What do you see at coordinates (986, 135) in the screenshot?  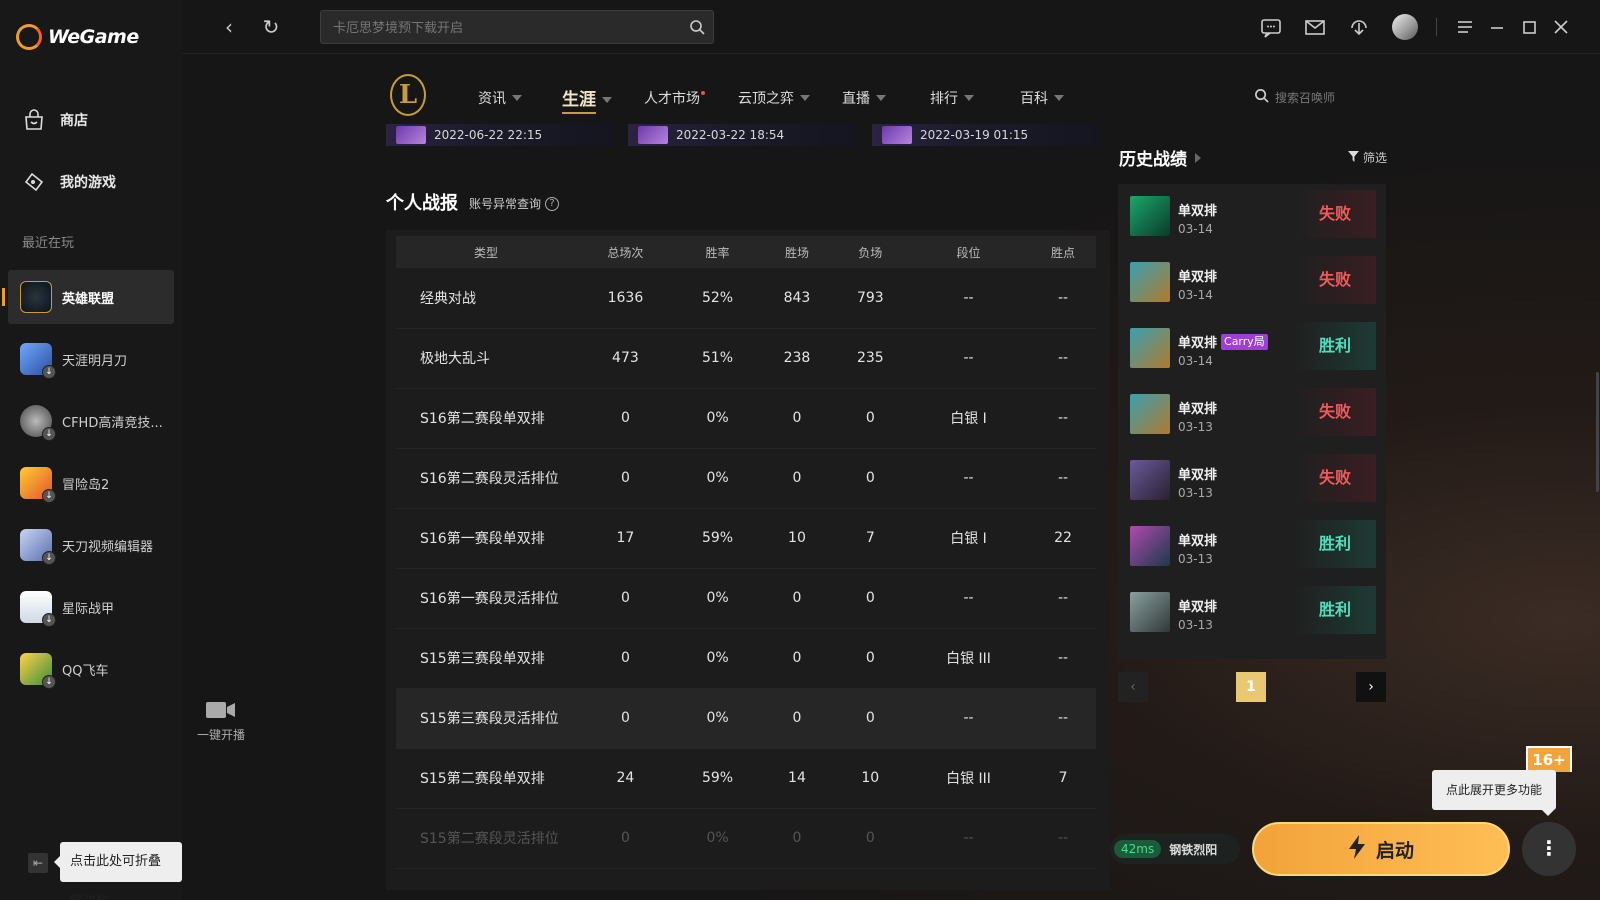 I see `video-thumb: 2022-03-19 01:15` at bounding box center [986, 135].